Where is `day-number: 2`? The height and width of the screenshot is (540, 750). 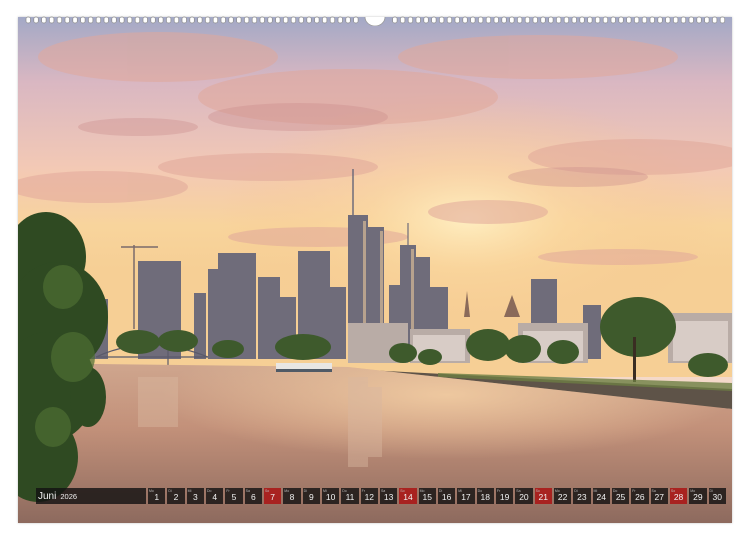 day-number: 2 is located at coordinates (176, 497).